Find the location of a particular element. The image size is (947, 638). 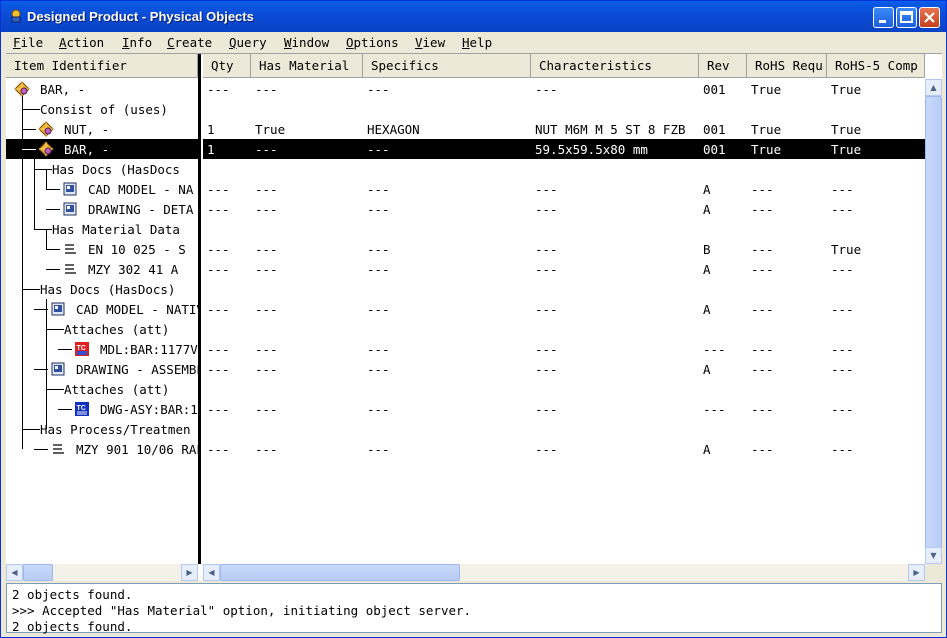

tree-label: CAD MODEL - NA is located at coordinates (141, 189).